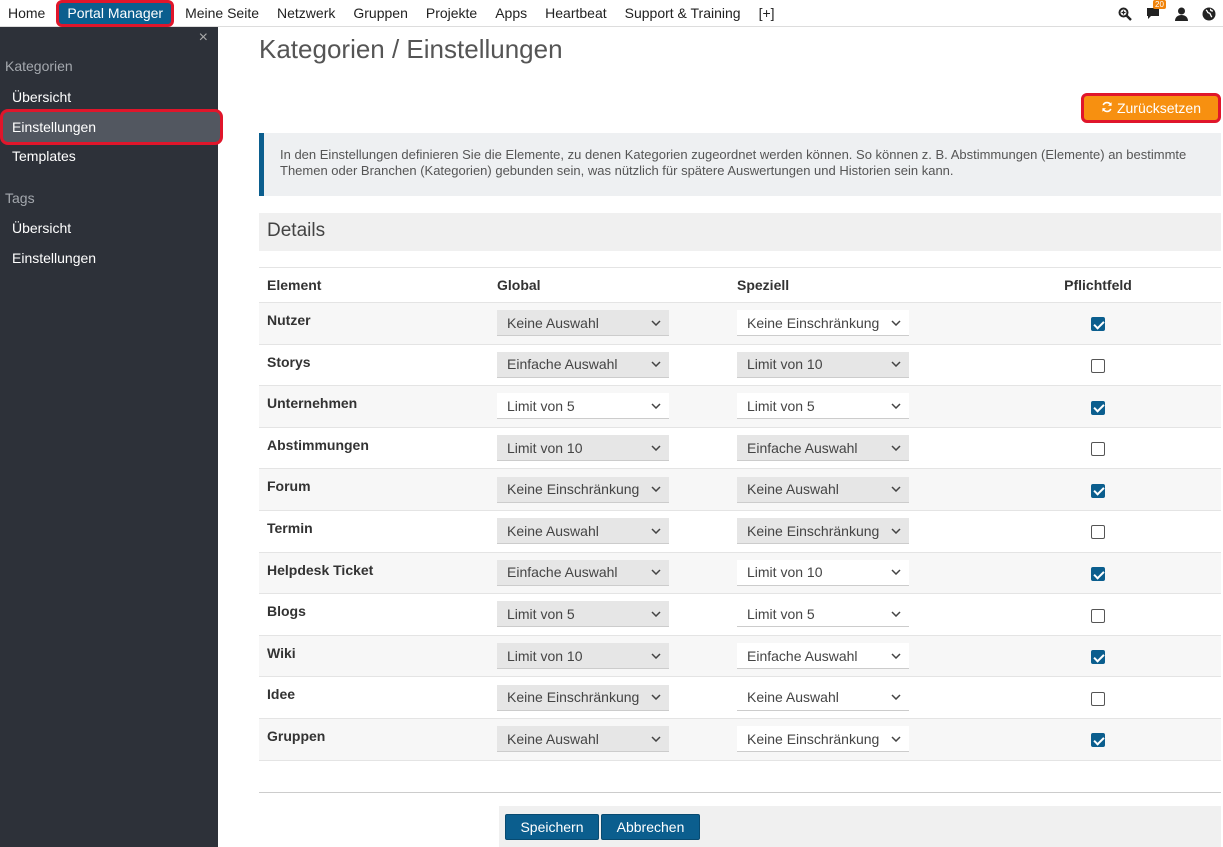 This screenshot has height=847, width=1223. What do you see at coordinates (374, 323) in the screenshot?
I see `element-name: Nutzer` at bounding box center [374, 323].